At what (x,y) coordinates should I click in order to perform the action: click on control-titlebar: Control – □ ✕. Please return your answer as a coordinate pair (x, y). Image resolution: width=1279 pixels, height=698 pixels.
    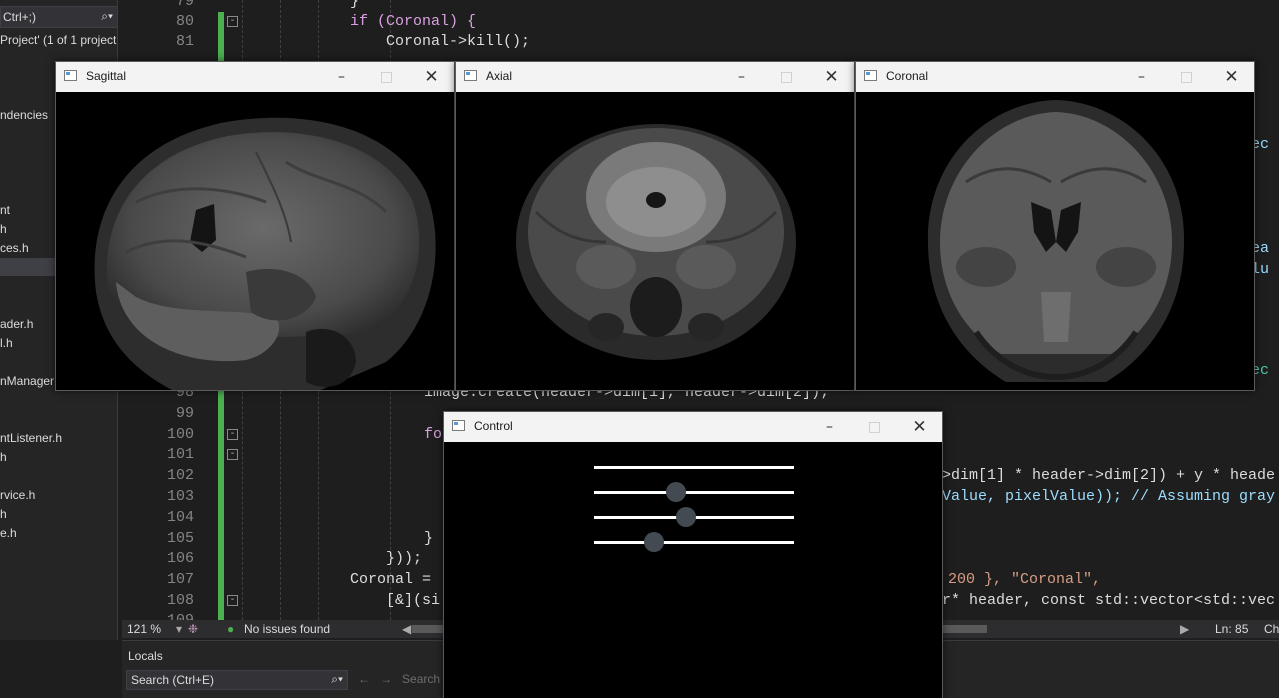
    Looking at the image, I should click on (693, 427).